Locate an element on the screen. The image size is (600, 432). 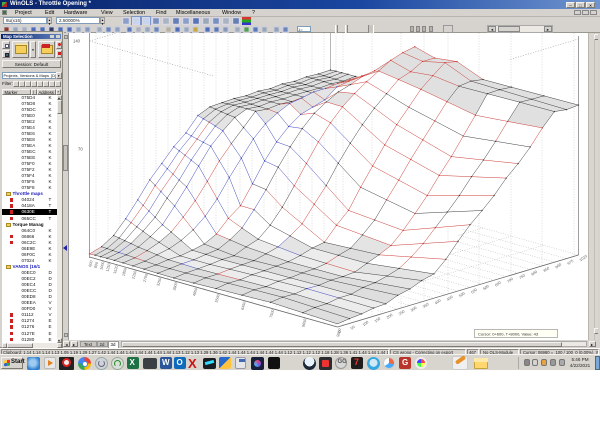
svg-text: 5500 is located at coordinates (218, 298).